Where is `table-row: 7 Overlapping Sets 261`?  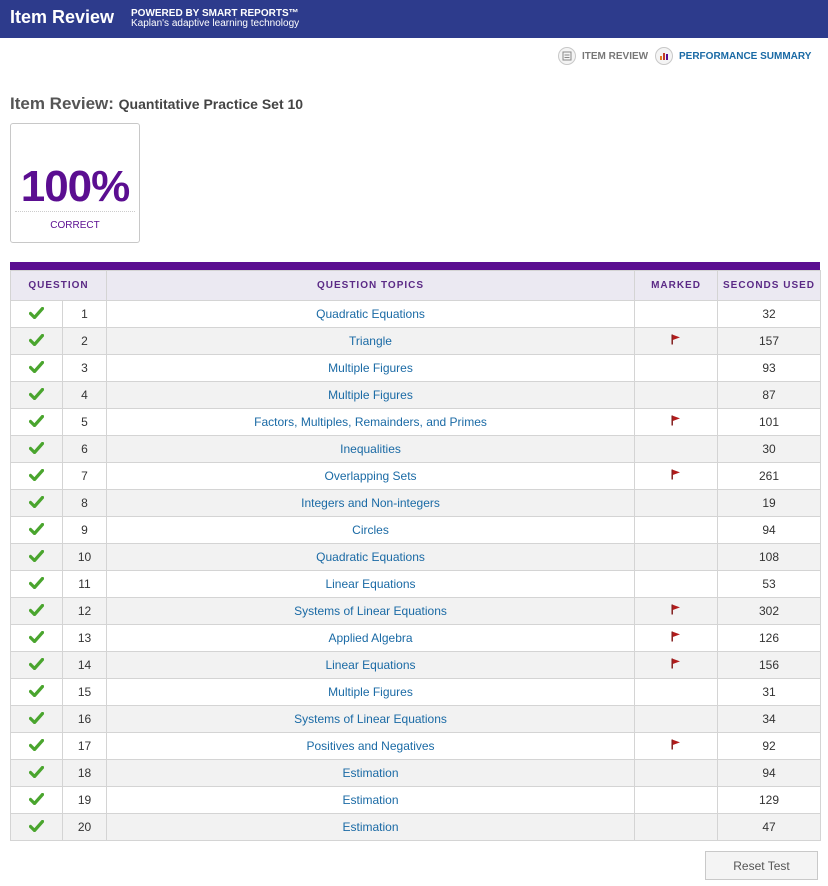 table-row: 7 Overlapping Sets 261 is located at coordinates (416, 476).